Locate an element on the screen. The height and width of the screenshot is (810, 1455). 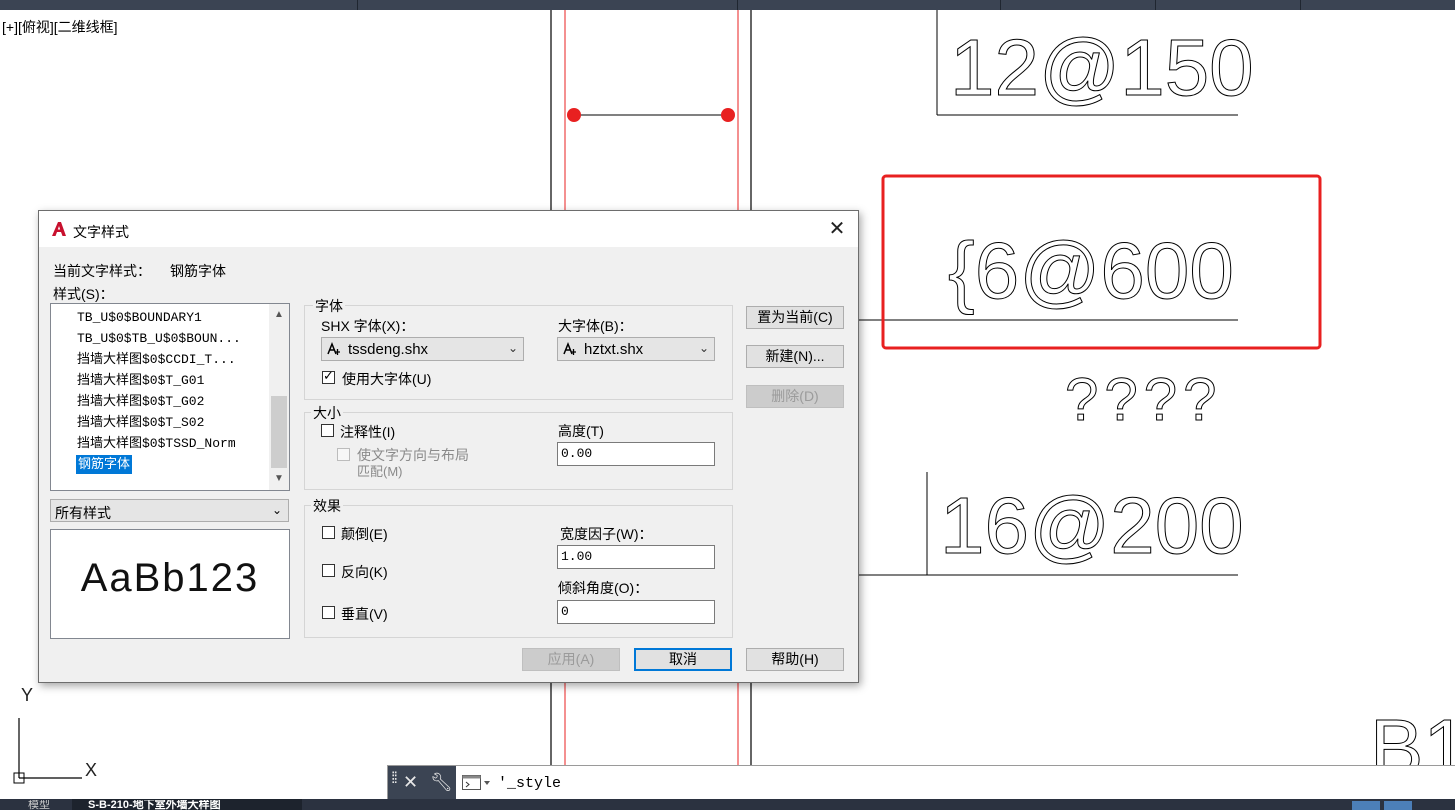
upside-down-checkbox is located at coordinates (328, 532).